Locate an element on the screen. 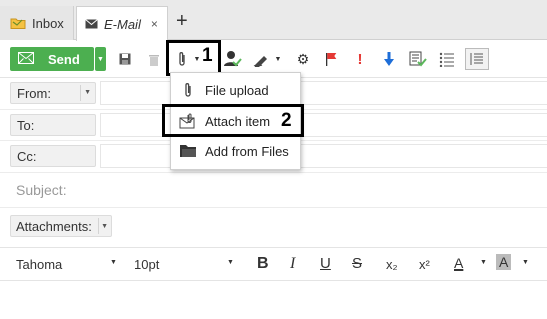  menu-item-add-from-files: Add from Files is located at coordinates (235, 151).